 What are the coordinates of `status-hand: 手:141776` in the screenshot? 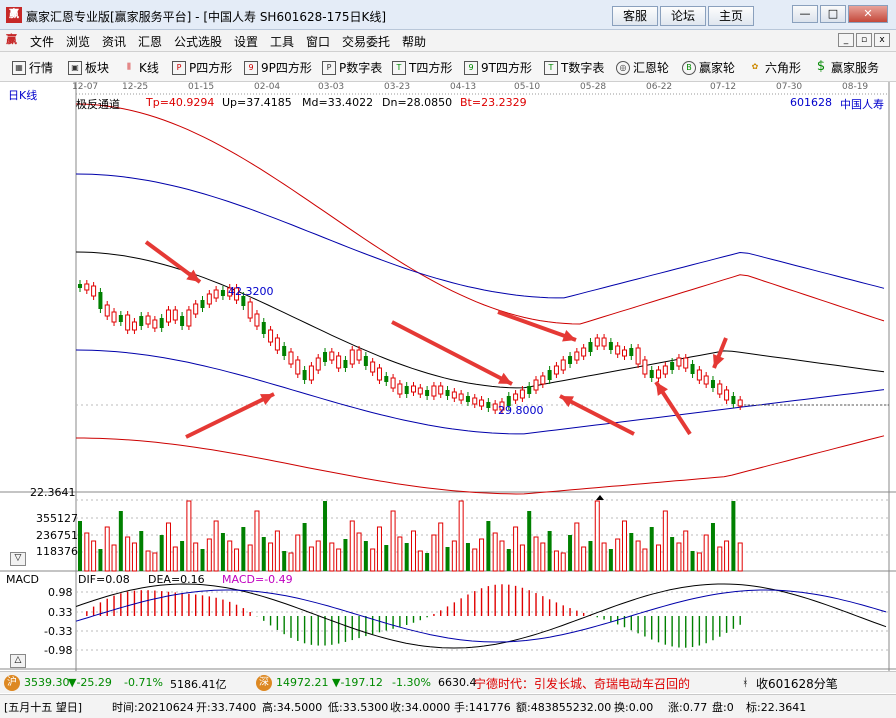 It's located at (482, 707).